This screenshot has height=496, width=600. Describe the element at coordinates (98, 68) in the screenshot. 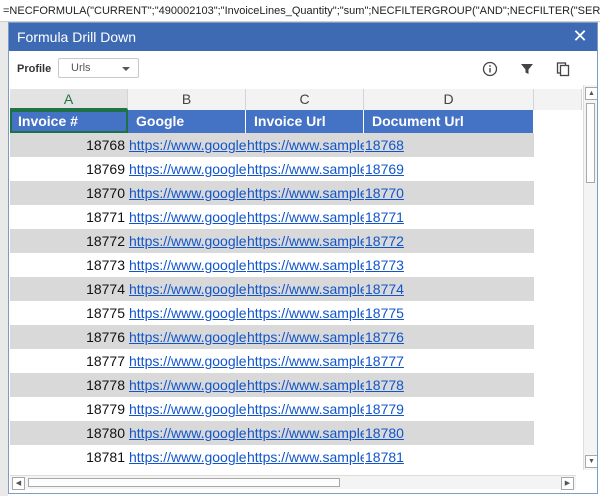

I see `profile-dropdown: Urls` at that location.